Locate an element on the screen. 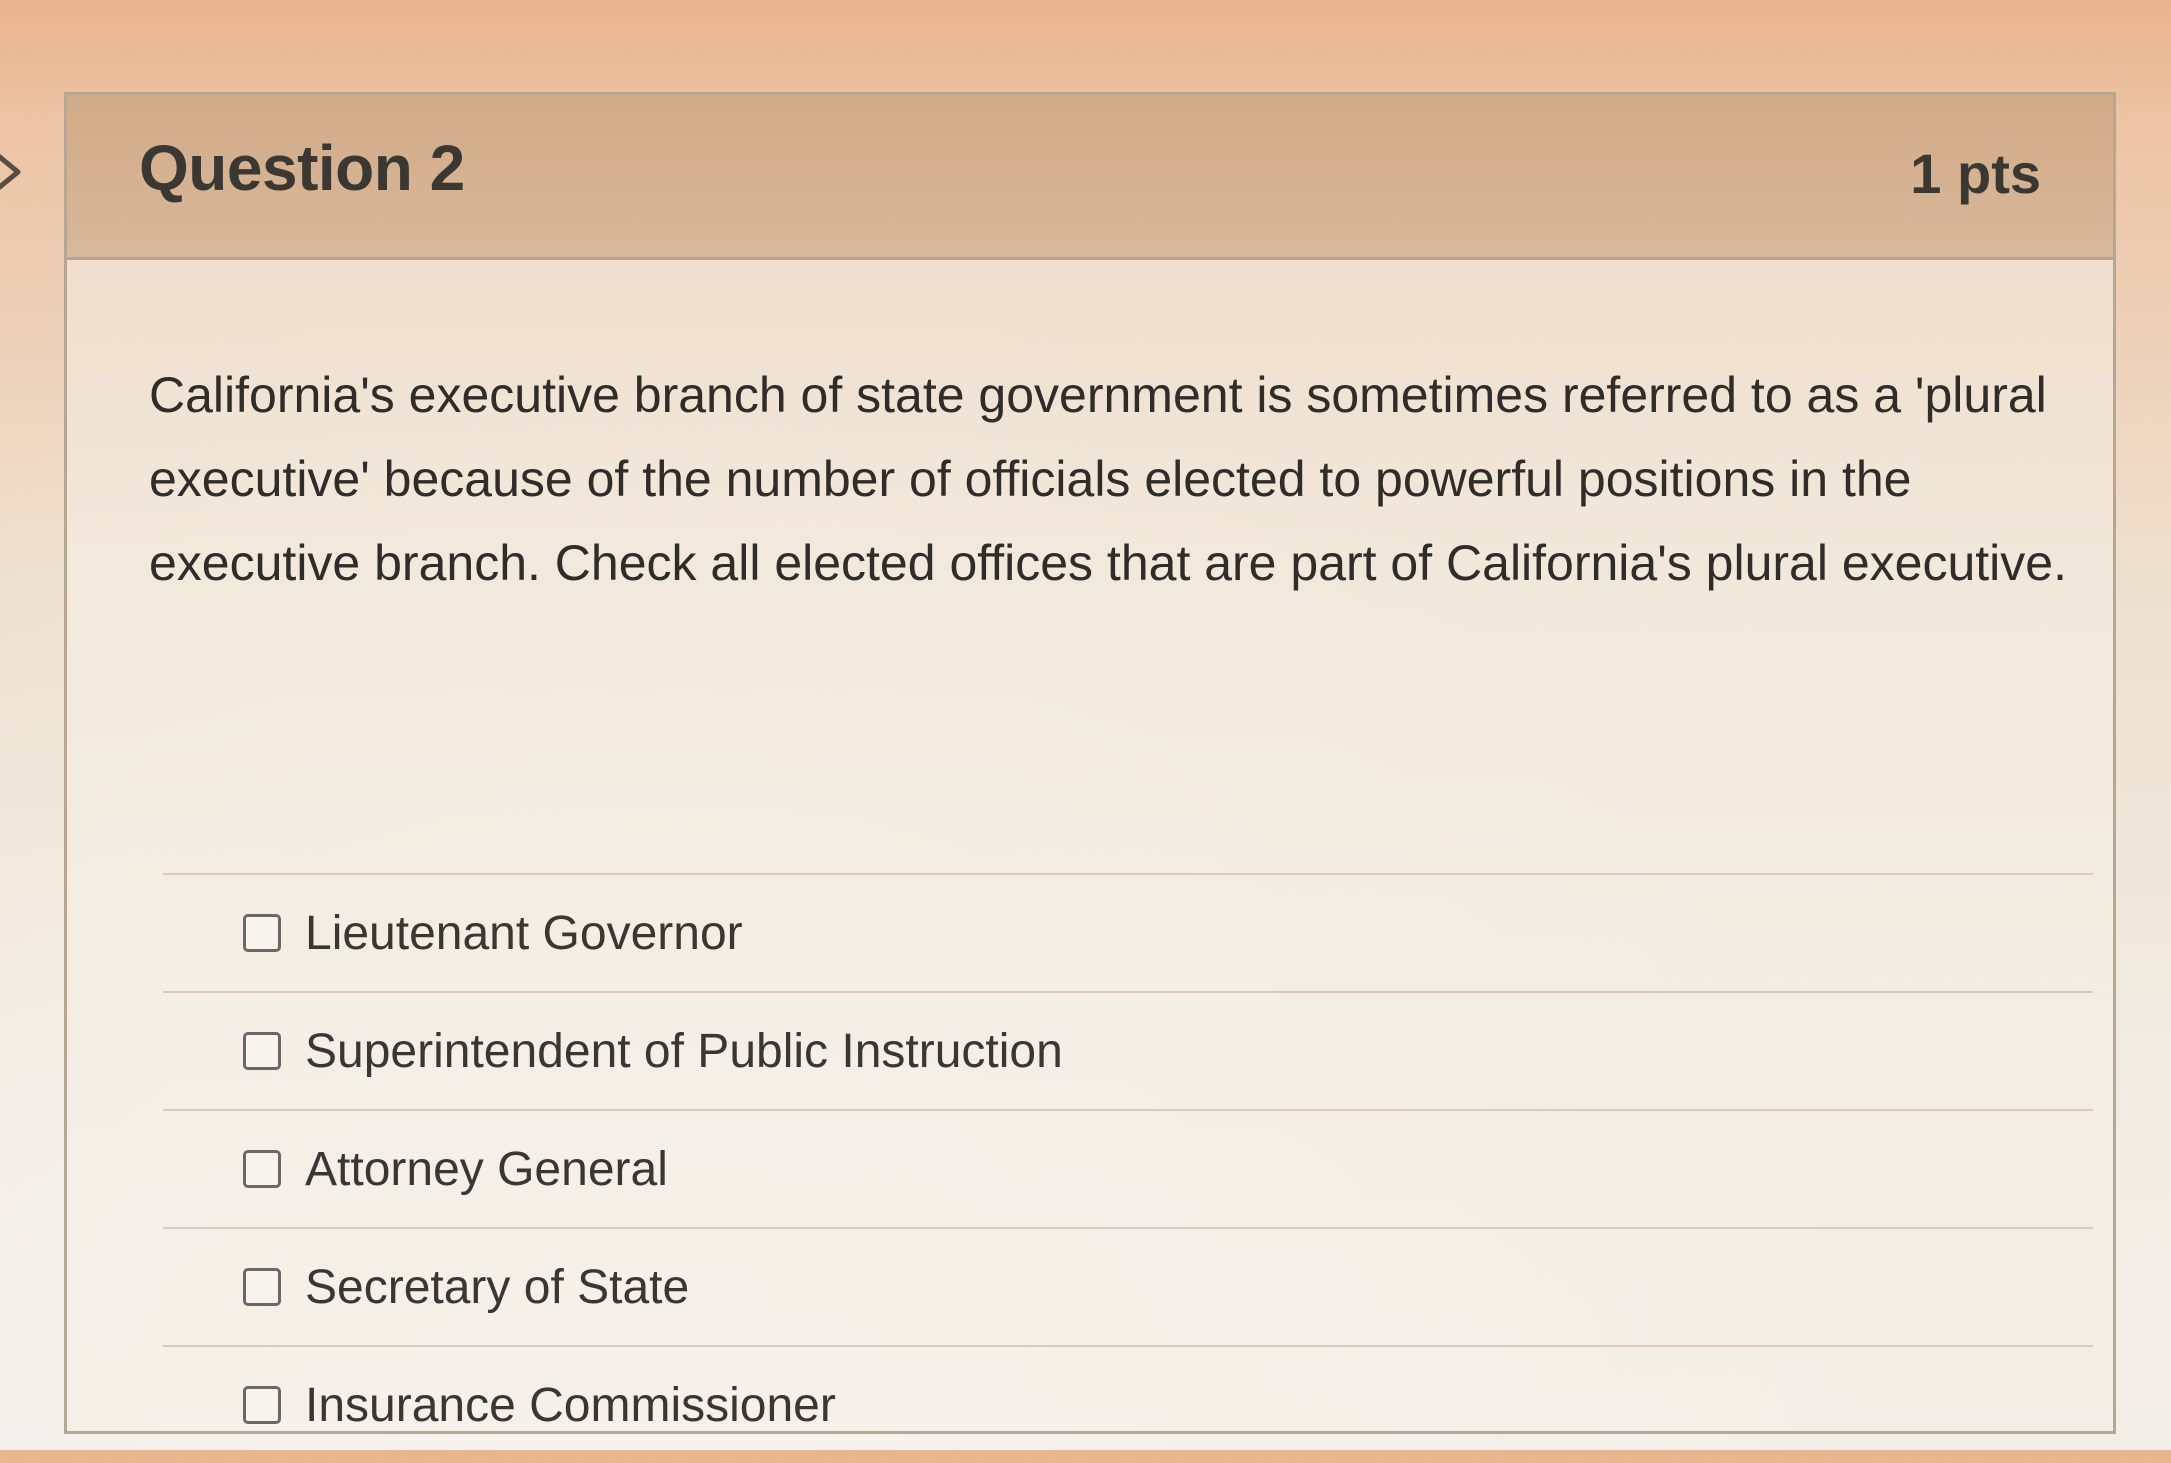 The image size is (2171, 1463). question-points: 1 pts is located at coordinates (1975, 173).